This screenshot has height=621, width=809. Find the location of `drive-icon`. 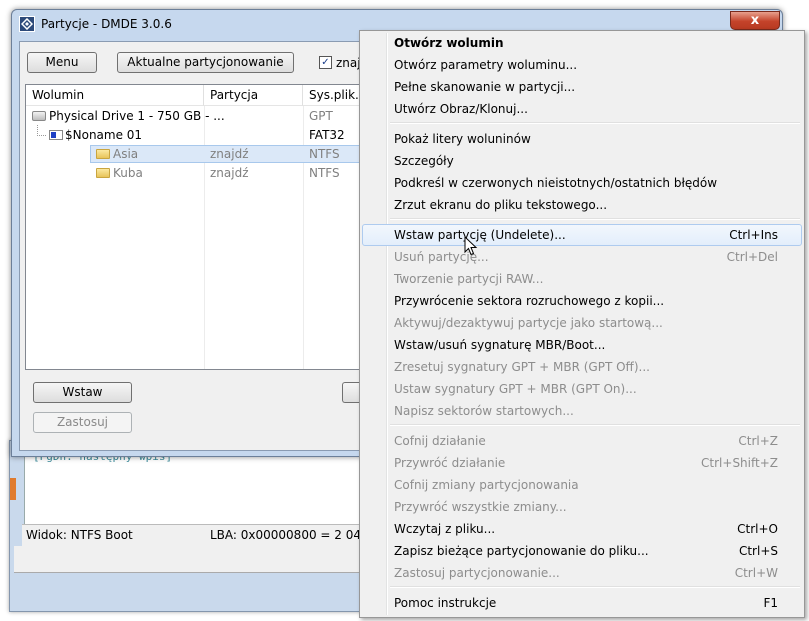

drive-icon is located at coordinates (39, 116).